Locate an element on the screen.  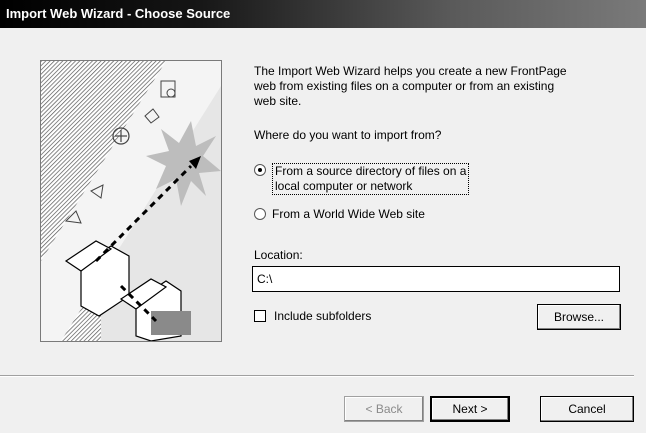
option-web-site: From a World Wide Web site is located at coordinates (339, 214).